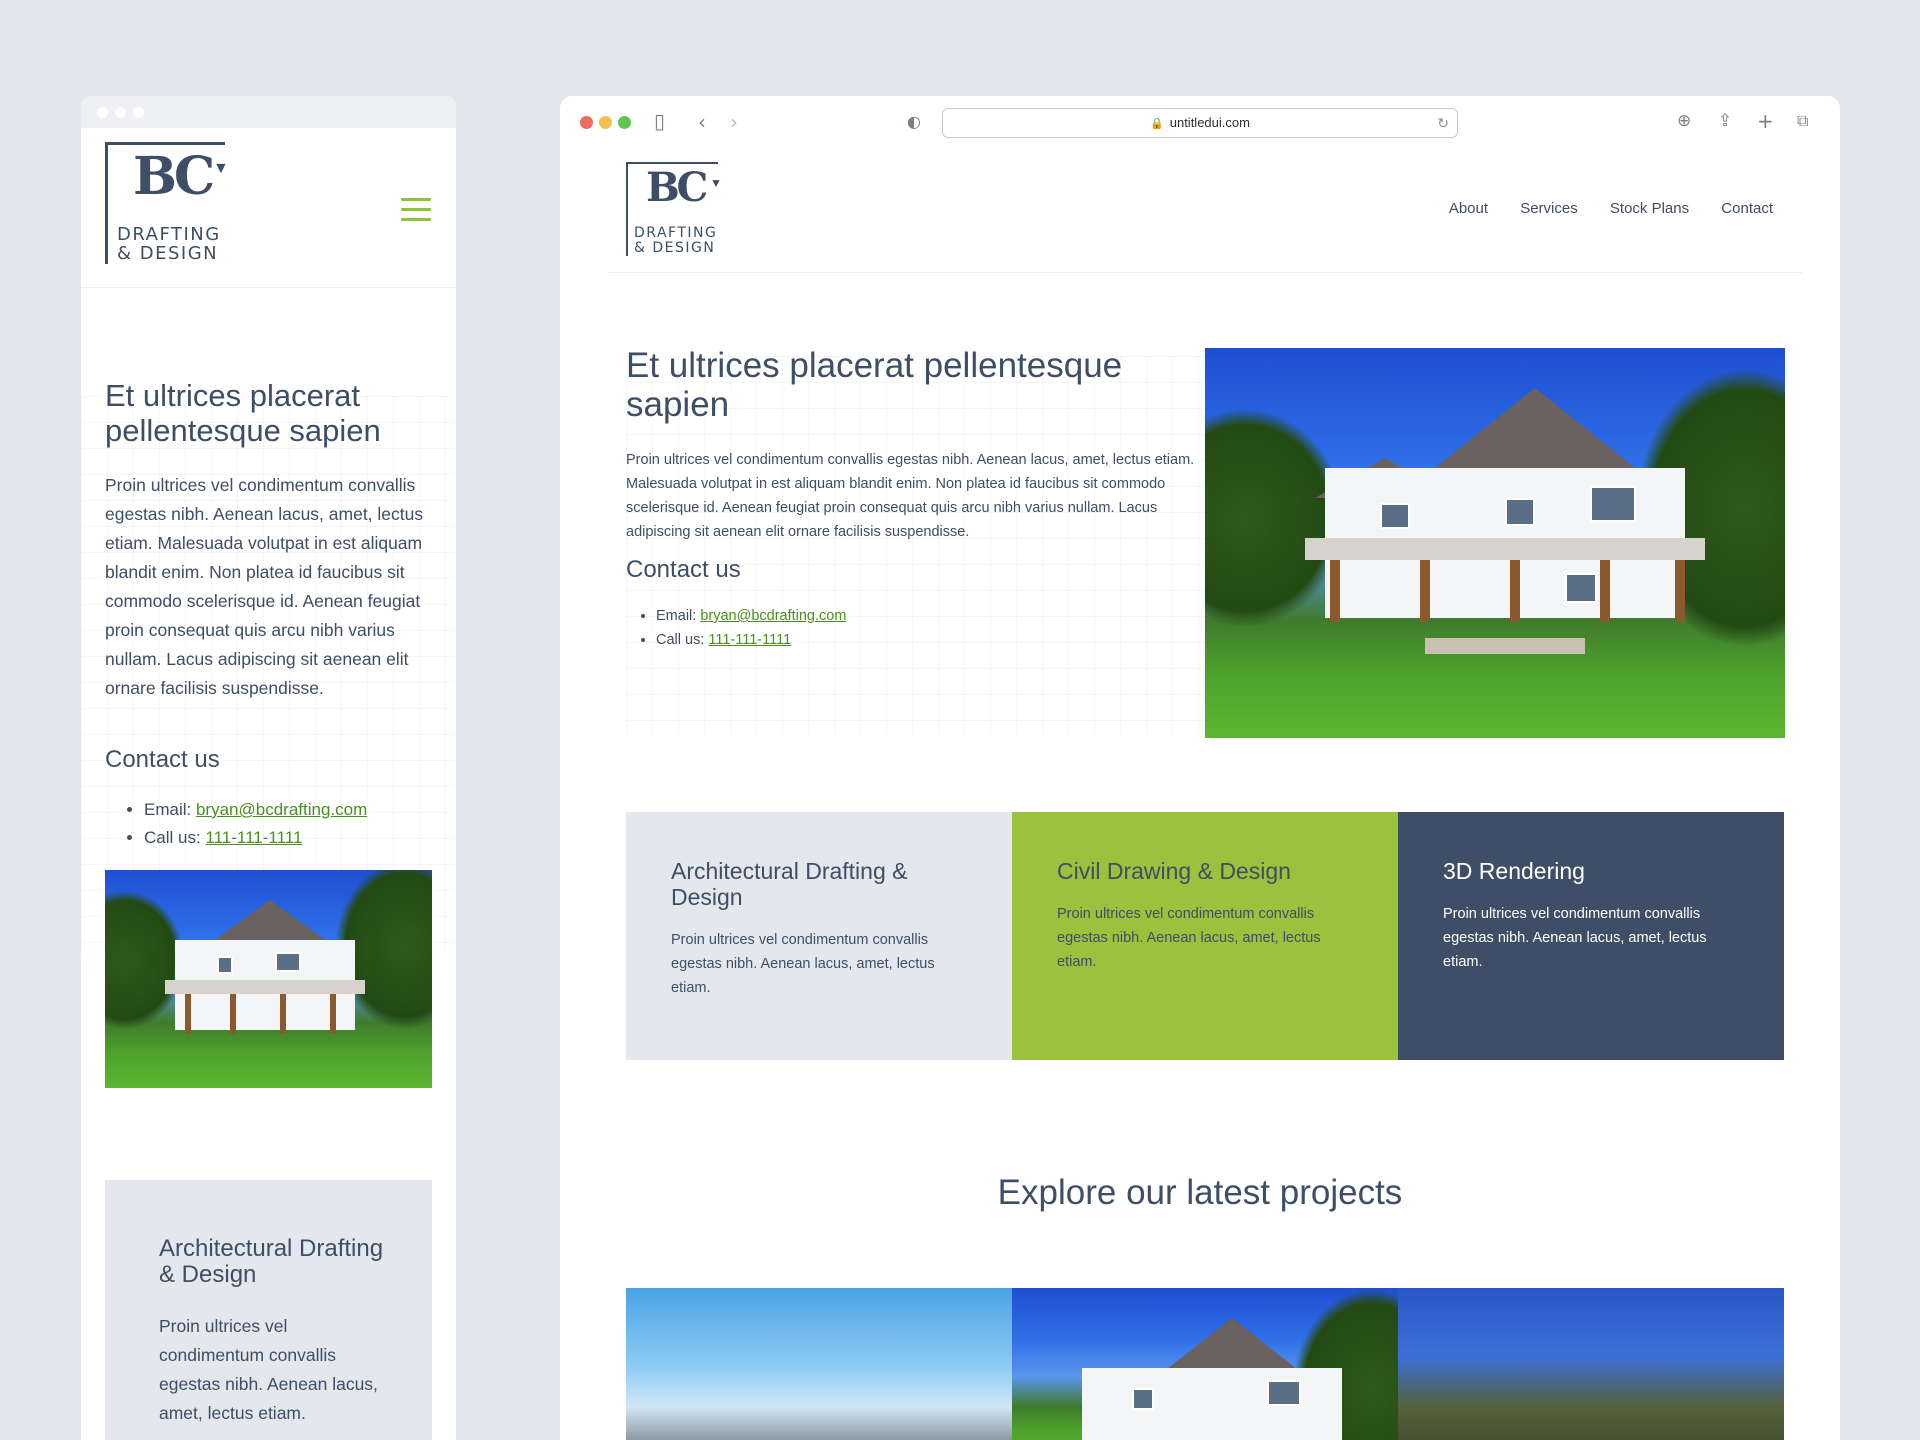 The image size is (1920, 1440). Describe the element at coordinates (1684, 121) in the screenshot. I see `download-icon: ⊕` at that location.